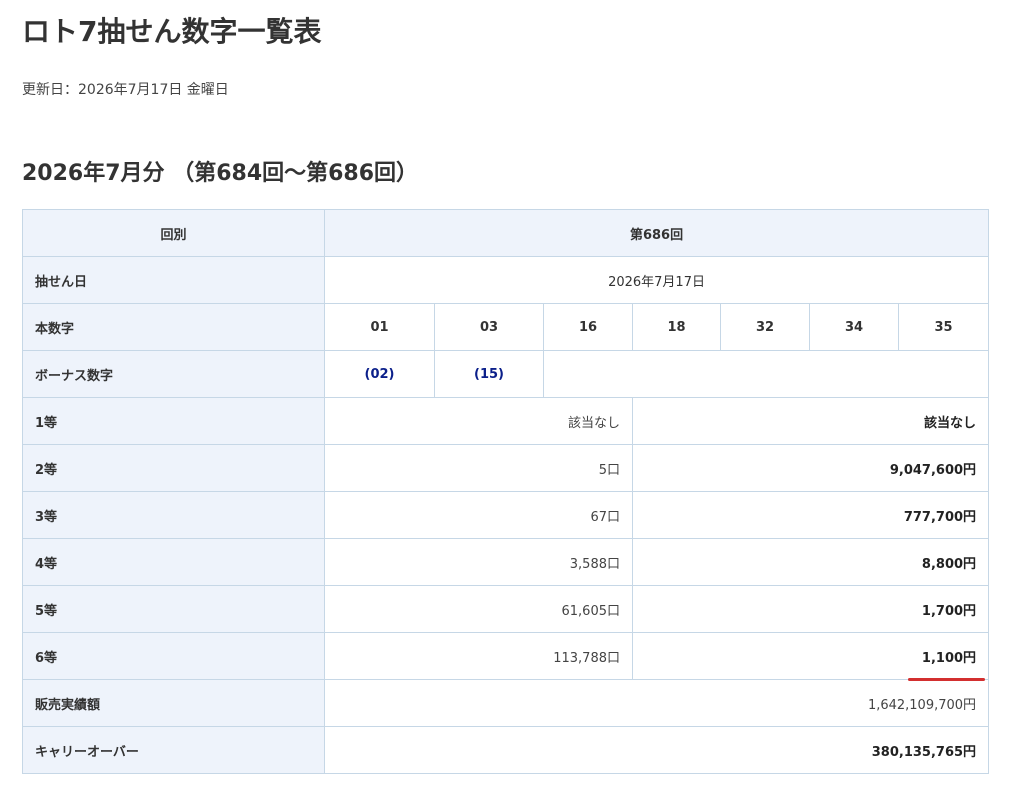 This screenshot has width=1011, height=806. Describe the element at coordinates (478, 421) in the screenshot. I see `prize-count: 該当なし` at that location.